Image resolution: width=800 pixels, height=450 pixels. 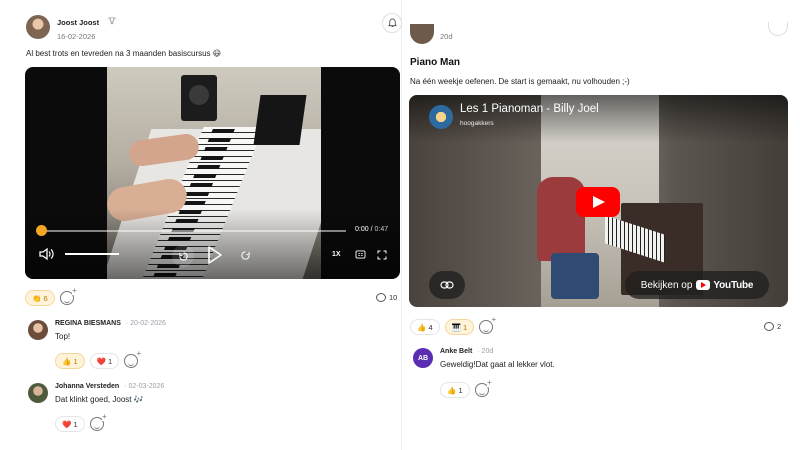 What do you see at coordinates (46, 255) in the screenshot?
I see `volume-icon` at bounding box center [46, 255].